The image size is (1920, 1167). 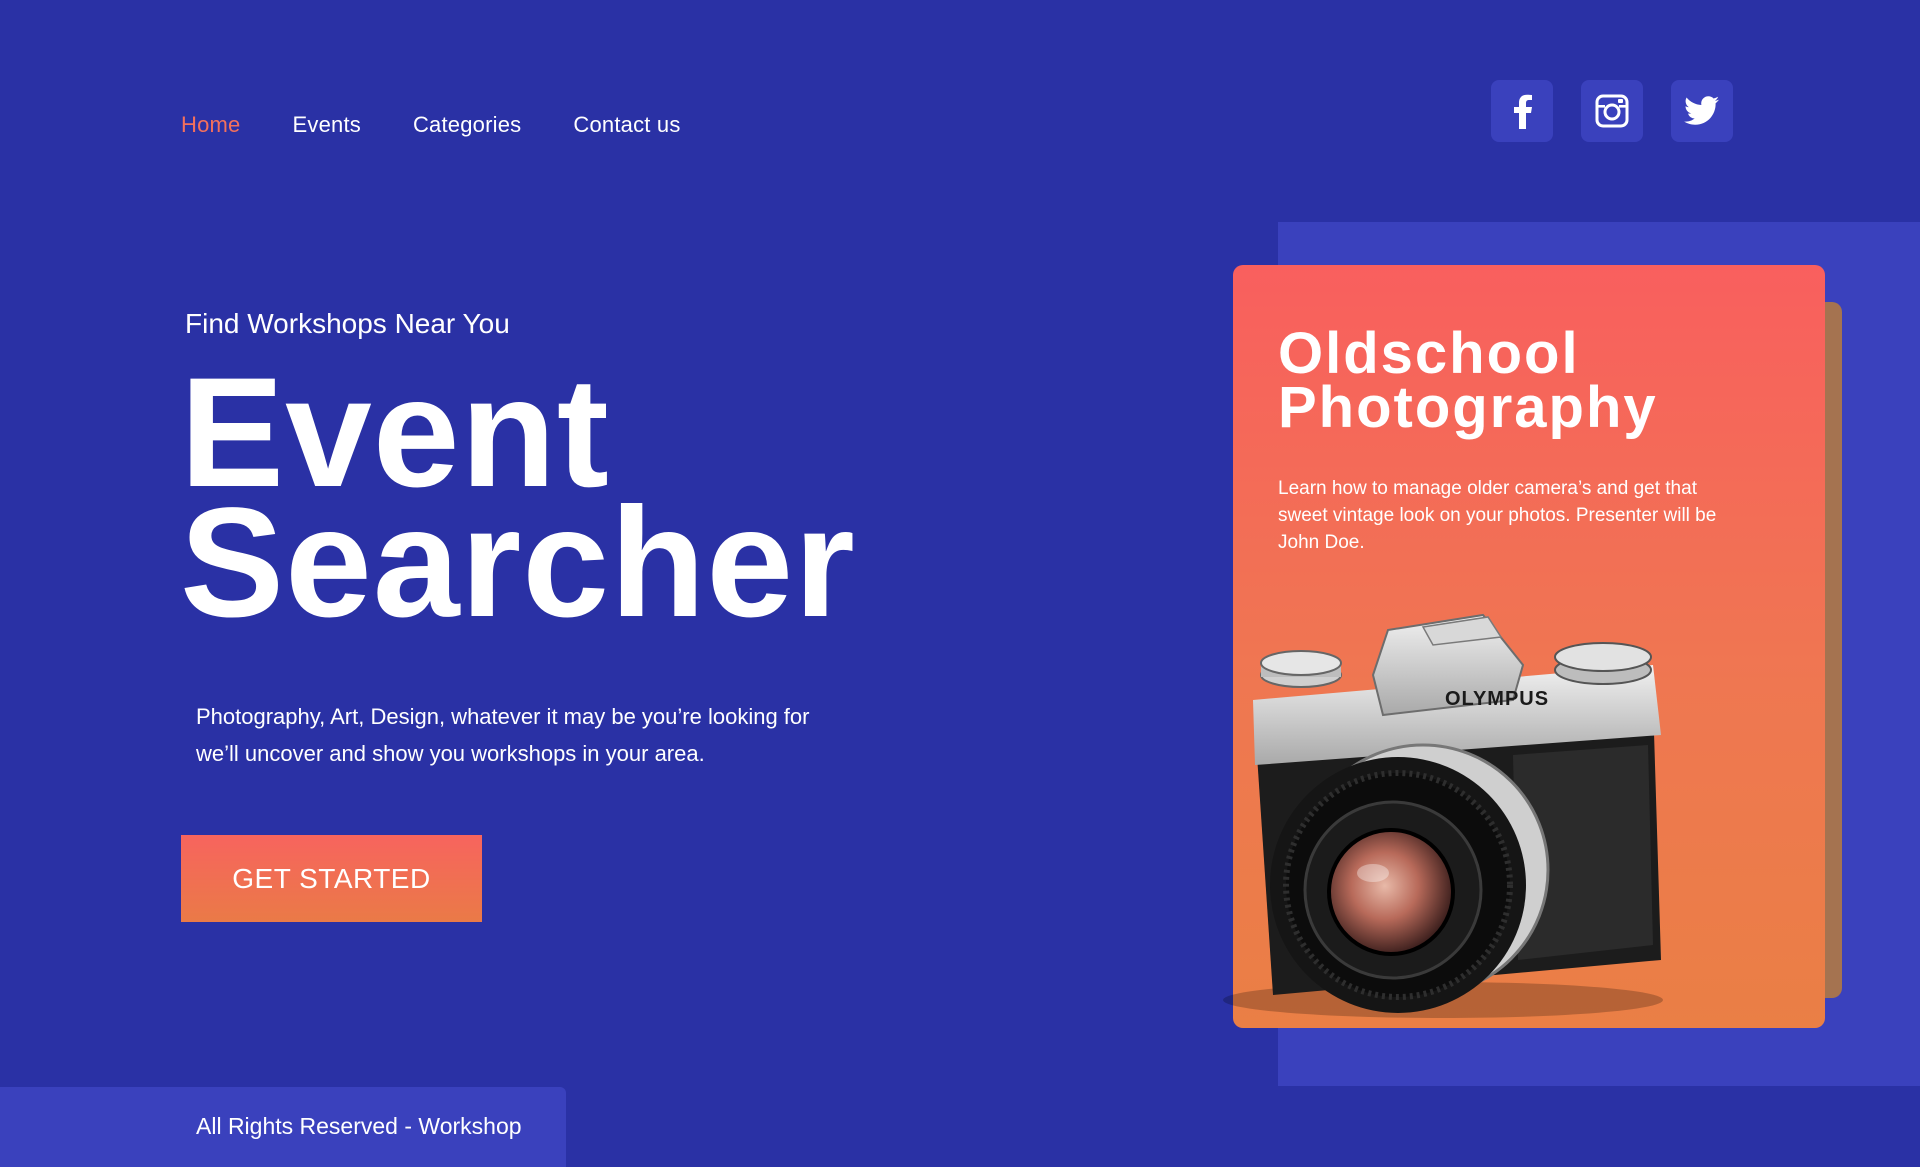 I want to click on hero-title: Event Searcher, so click(x=518, y=502).